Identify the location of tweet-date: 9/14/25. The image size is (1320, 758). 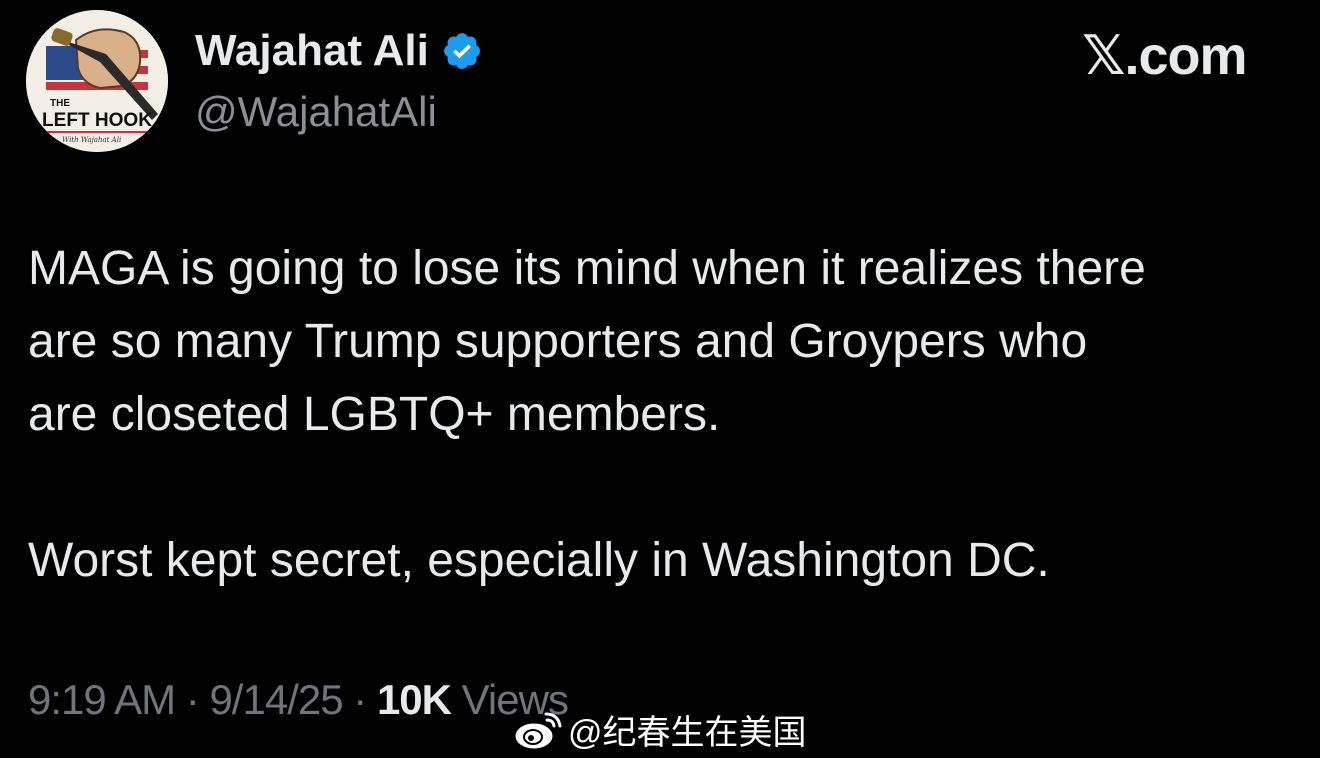
(276, 699).